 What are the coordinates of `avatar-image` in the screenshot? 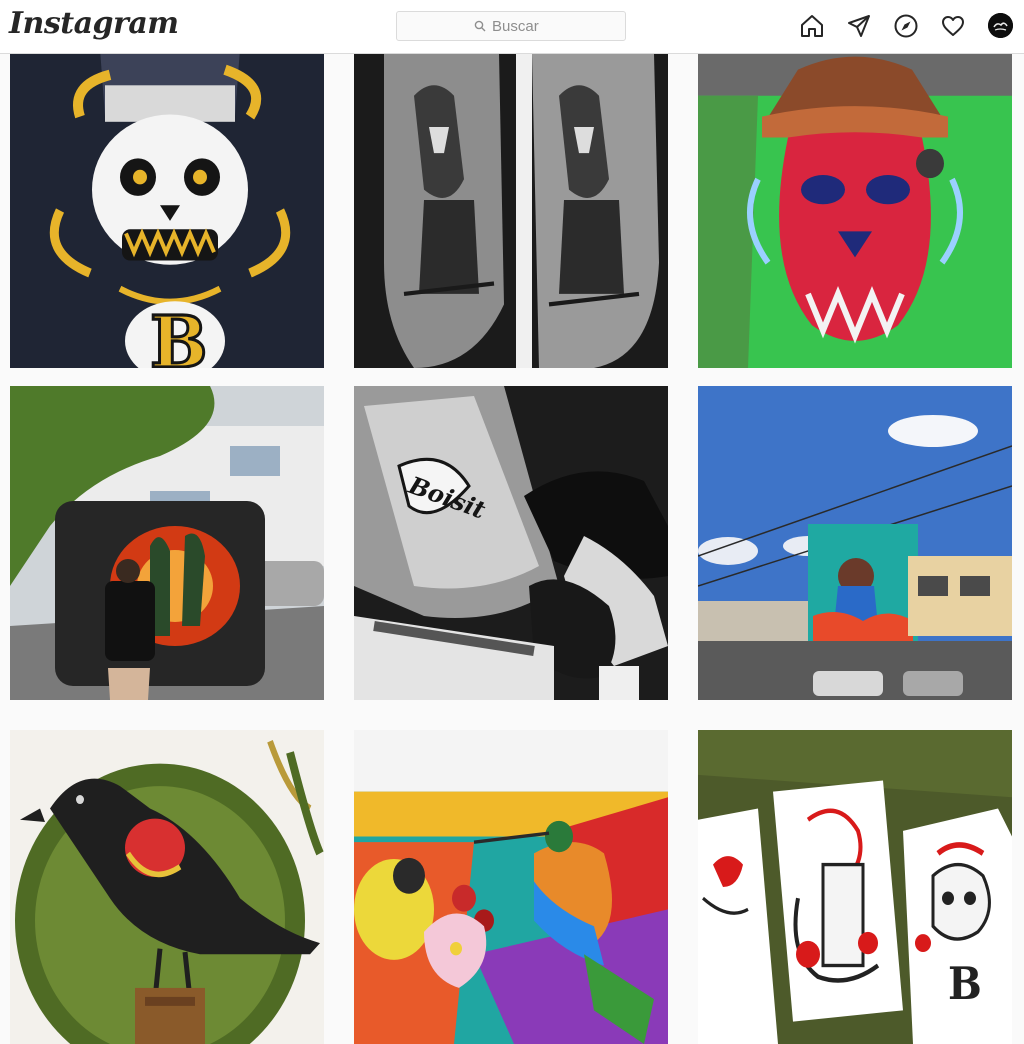 It's located at (1000, 25).